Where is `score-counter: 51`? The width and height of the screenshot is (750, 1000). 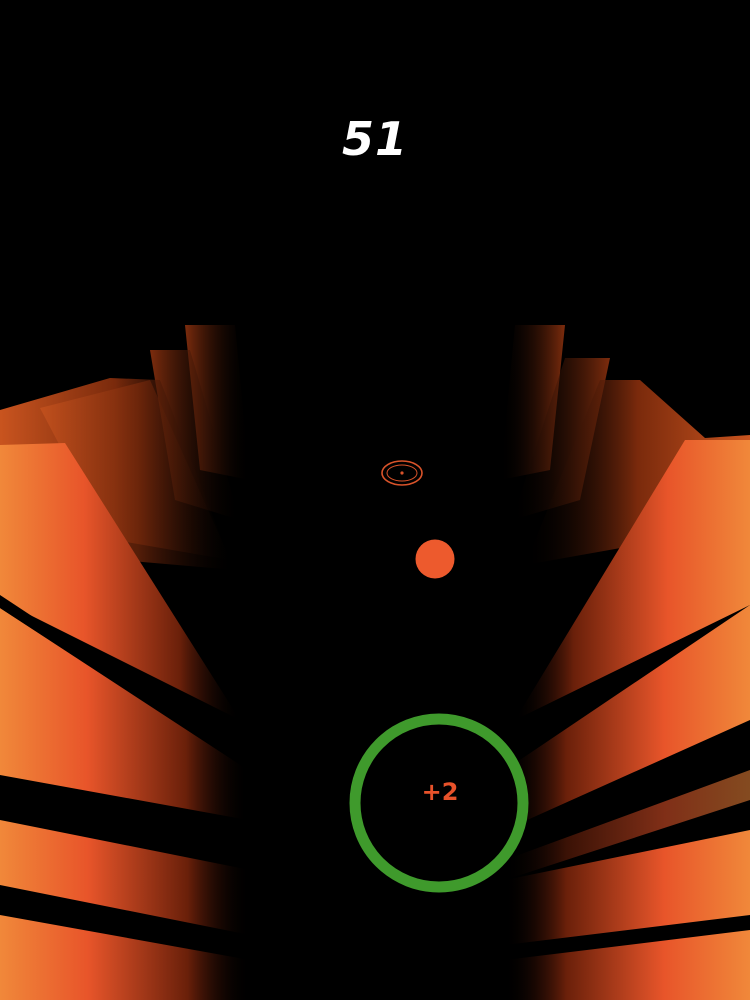 score-counter: 51 is located at coordinates (374, 139).